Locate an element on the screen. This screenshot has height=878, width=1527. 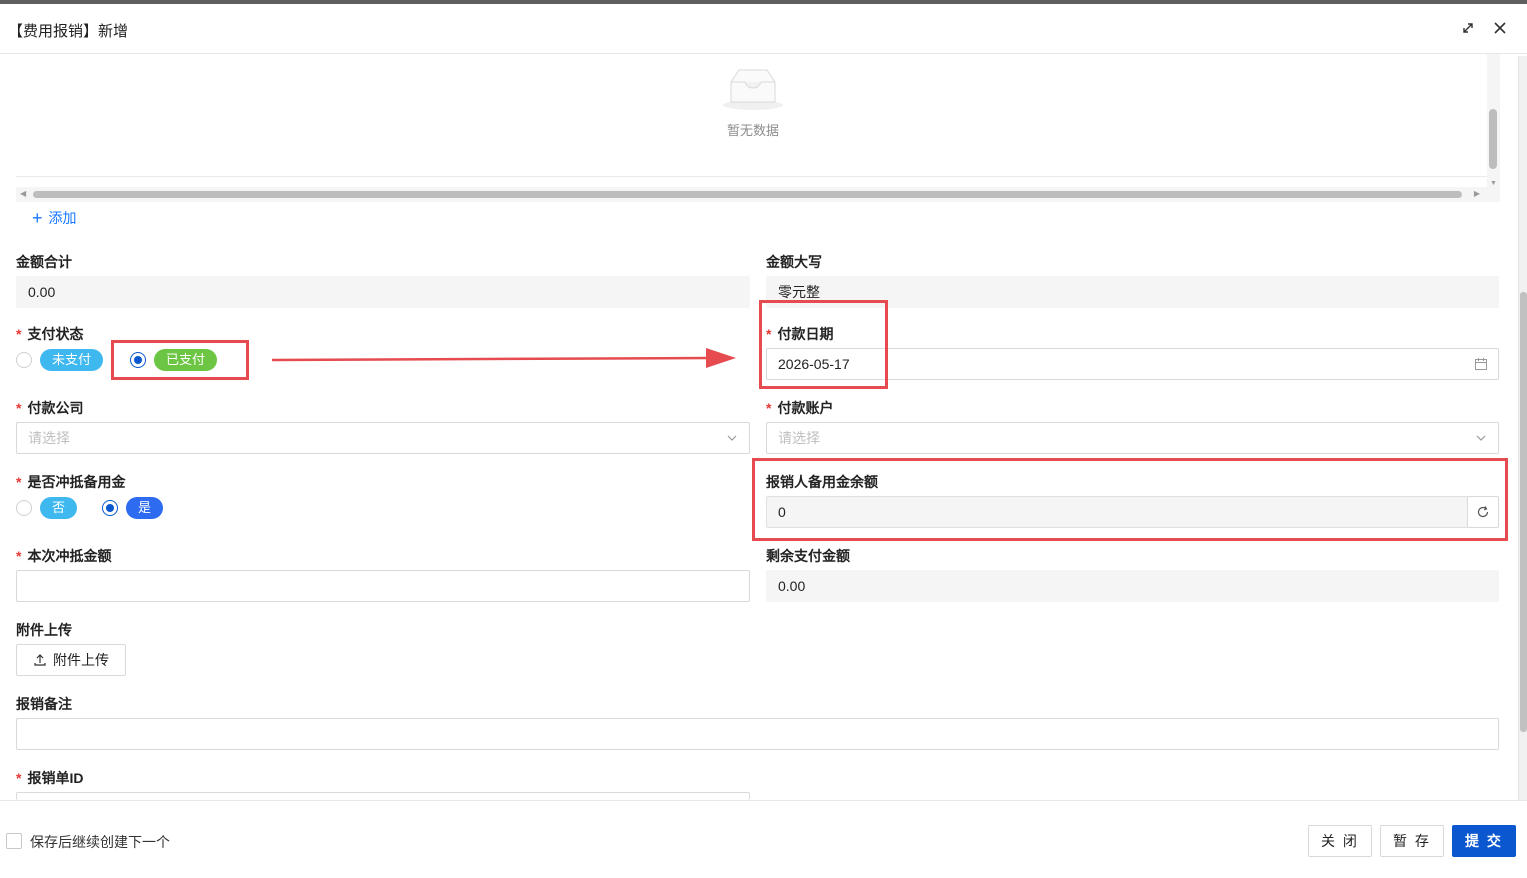
pay-account-select: 请选择 is located at coordinates (1132, 438).